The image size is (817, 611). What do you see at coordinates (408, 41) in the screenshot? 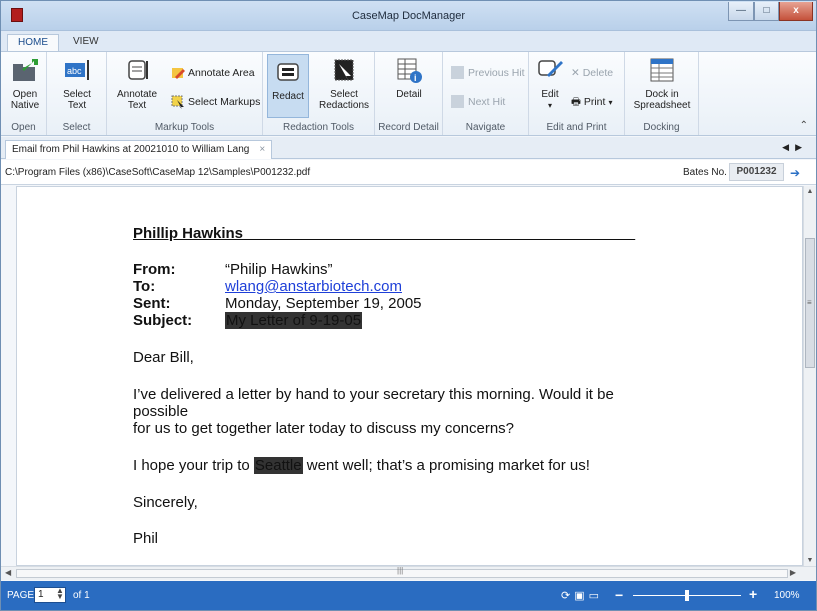
I see `ribbon-tabs: HOME VIEW` at bounding box center [408, 41].